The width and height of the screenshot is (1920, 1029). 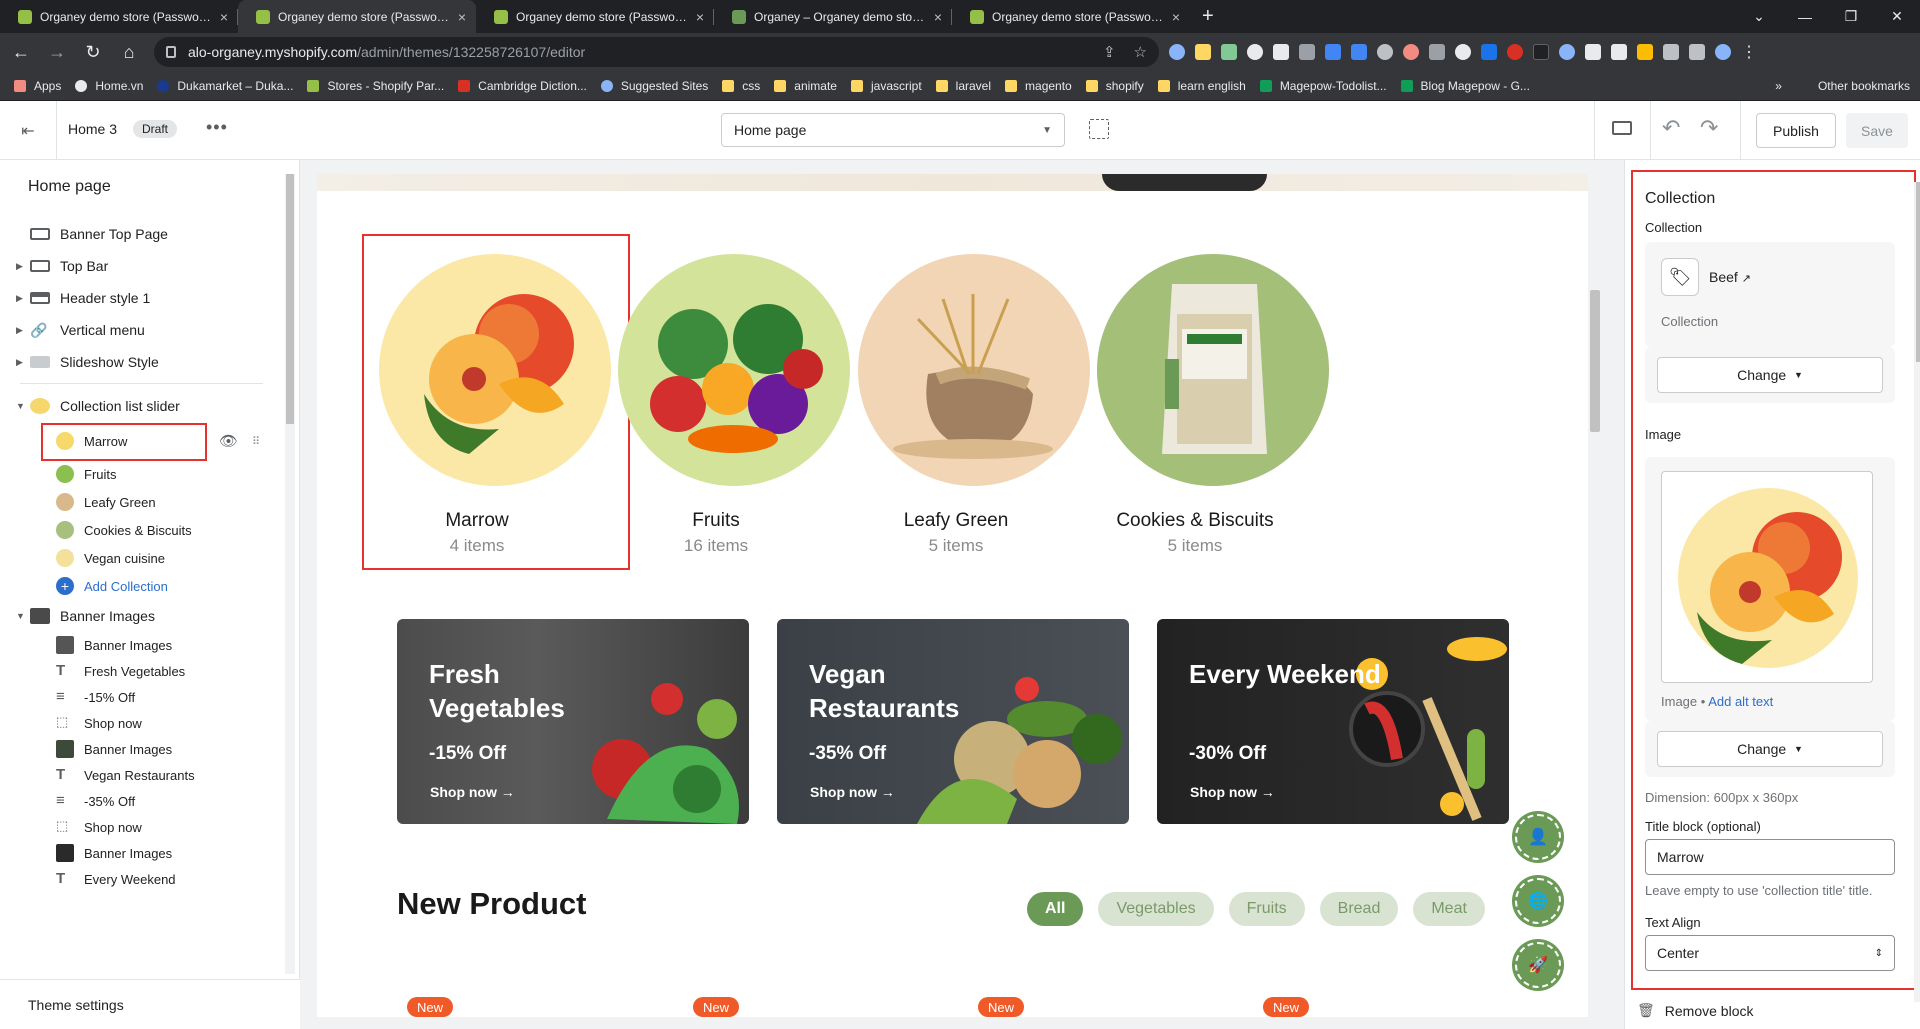 I want to click on publish-button: Publish, so click(x=1796, y=130).